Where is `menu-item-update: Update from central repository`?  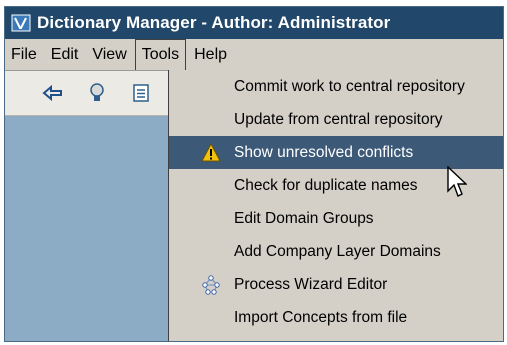
menu-item-update: Update from central repository is located at coordinates (336, 119).